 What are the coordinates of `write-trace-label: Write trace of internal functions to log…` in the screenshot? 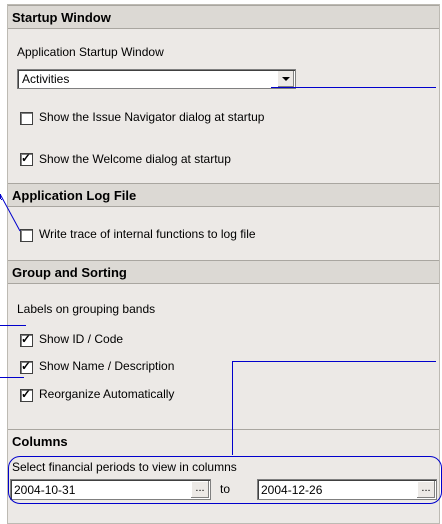 It's located at (147, 234).